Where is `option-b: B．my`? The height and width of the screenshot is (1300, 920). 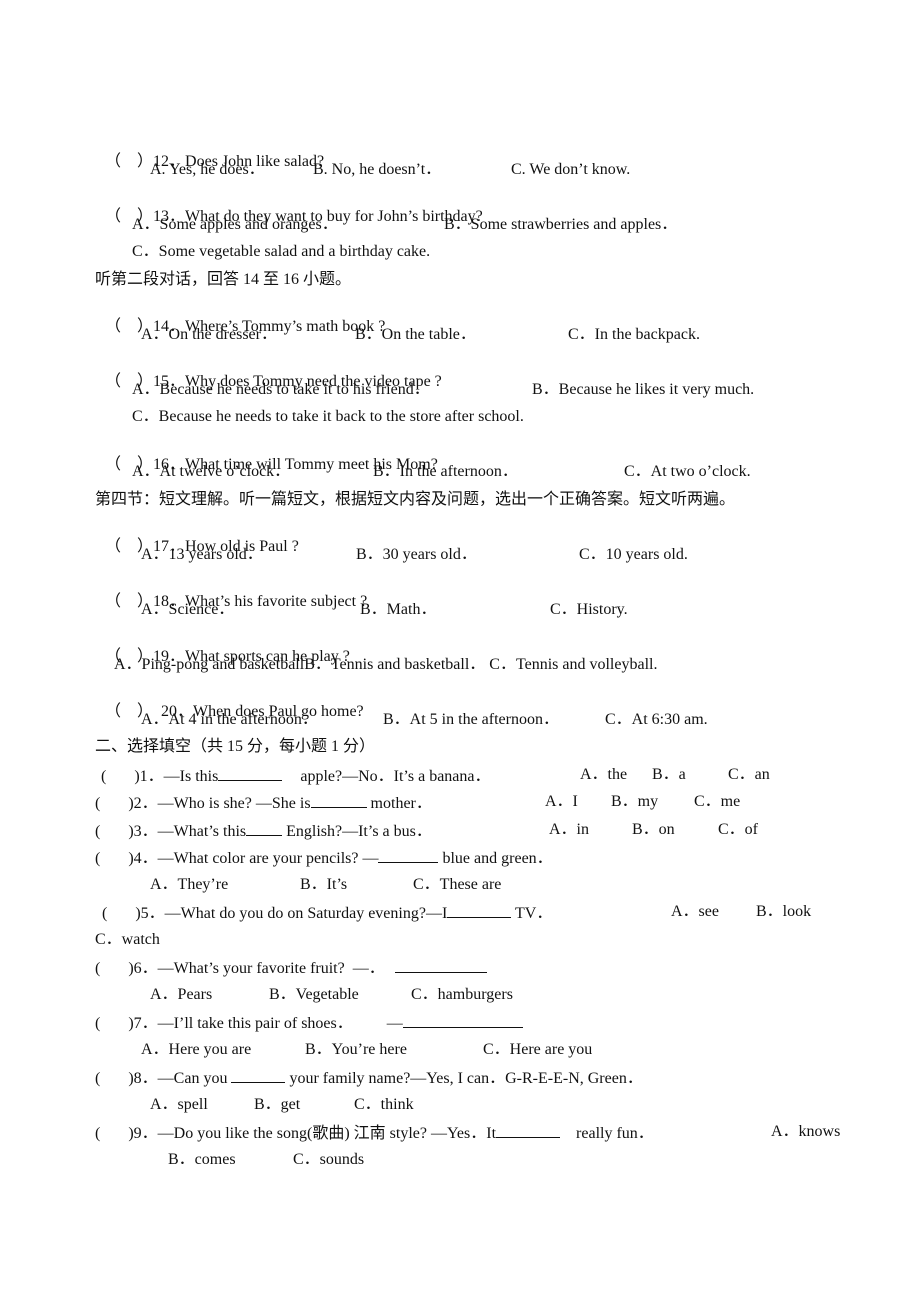 option-b: B．my is located at coordinates (635, 801).